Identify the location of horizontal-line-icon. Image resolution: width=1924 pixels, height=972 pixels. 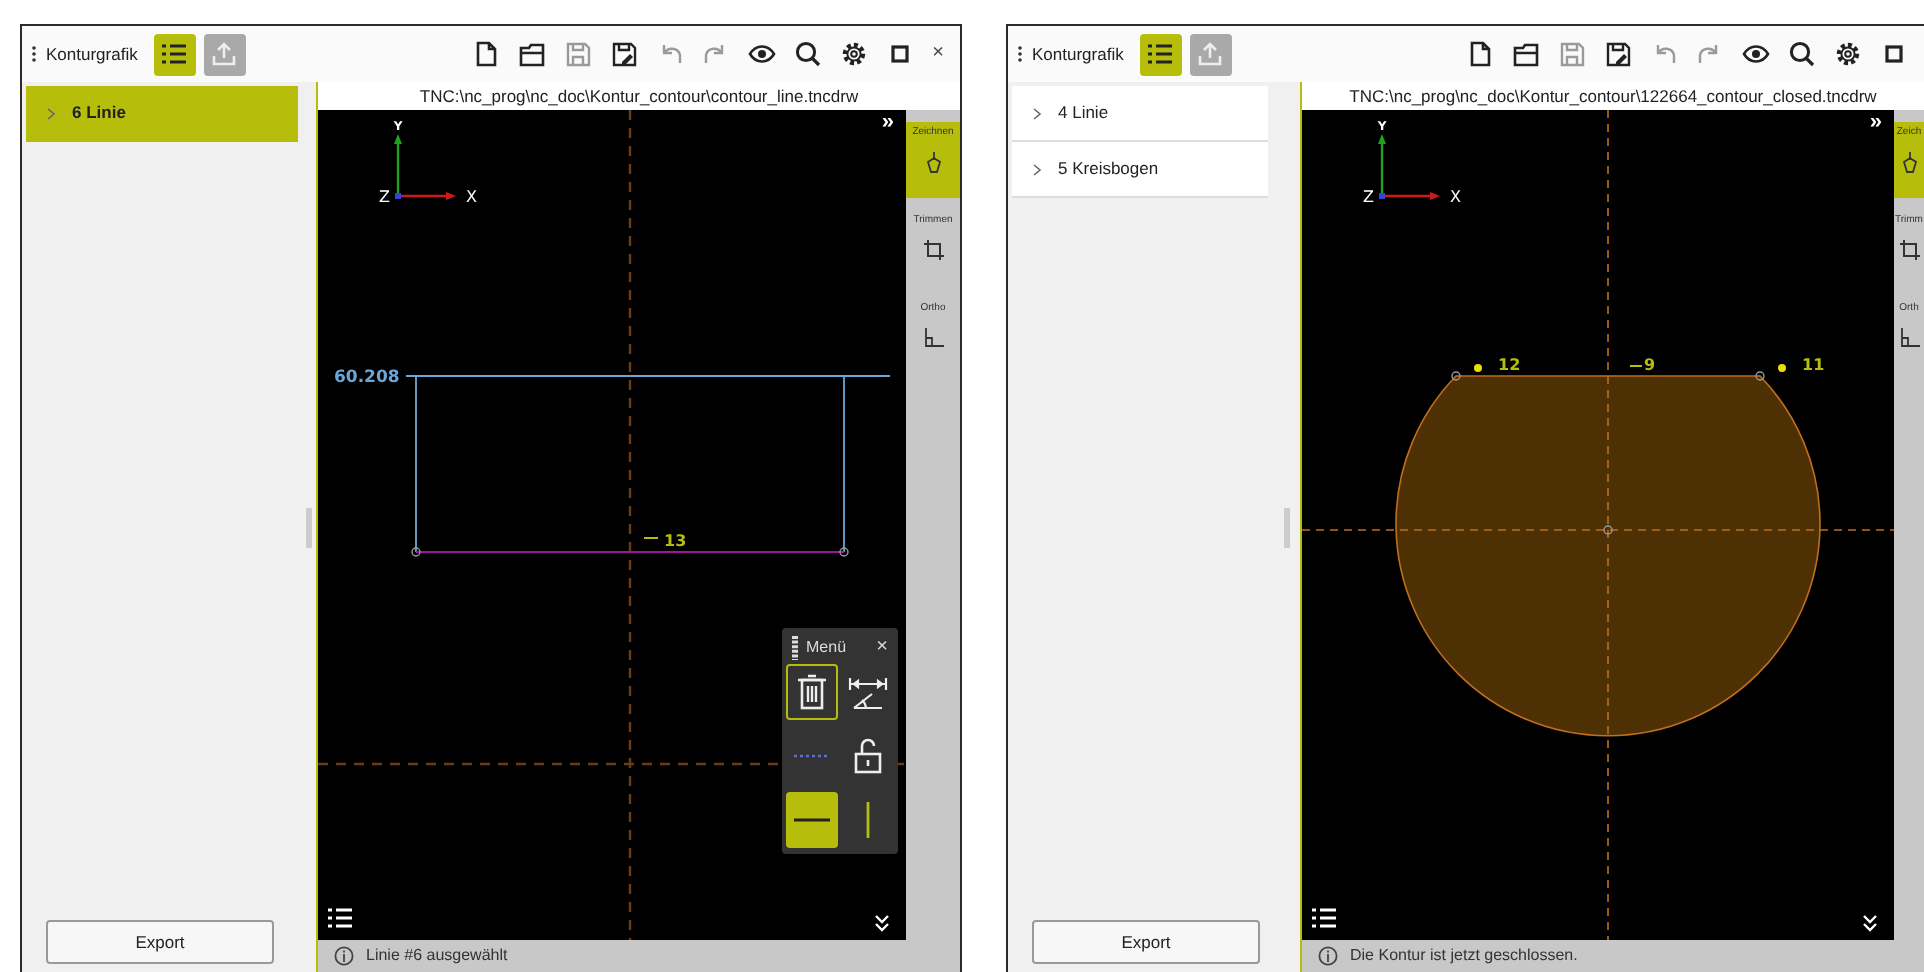
(811, 820).